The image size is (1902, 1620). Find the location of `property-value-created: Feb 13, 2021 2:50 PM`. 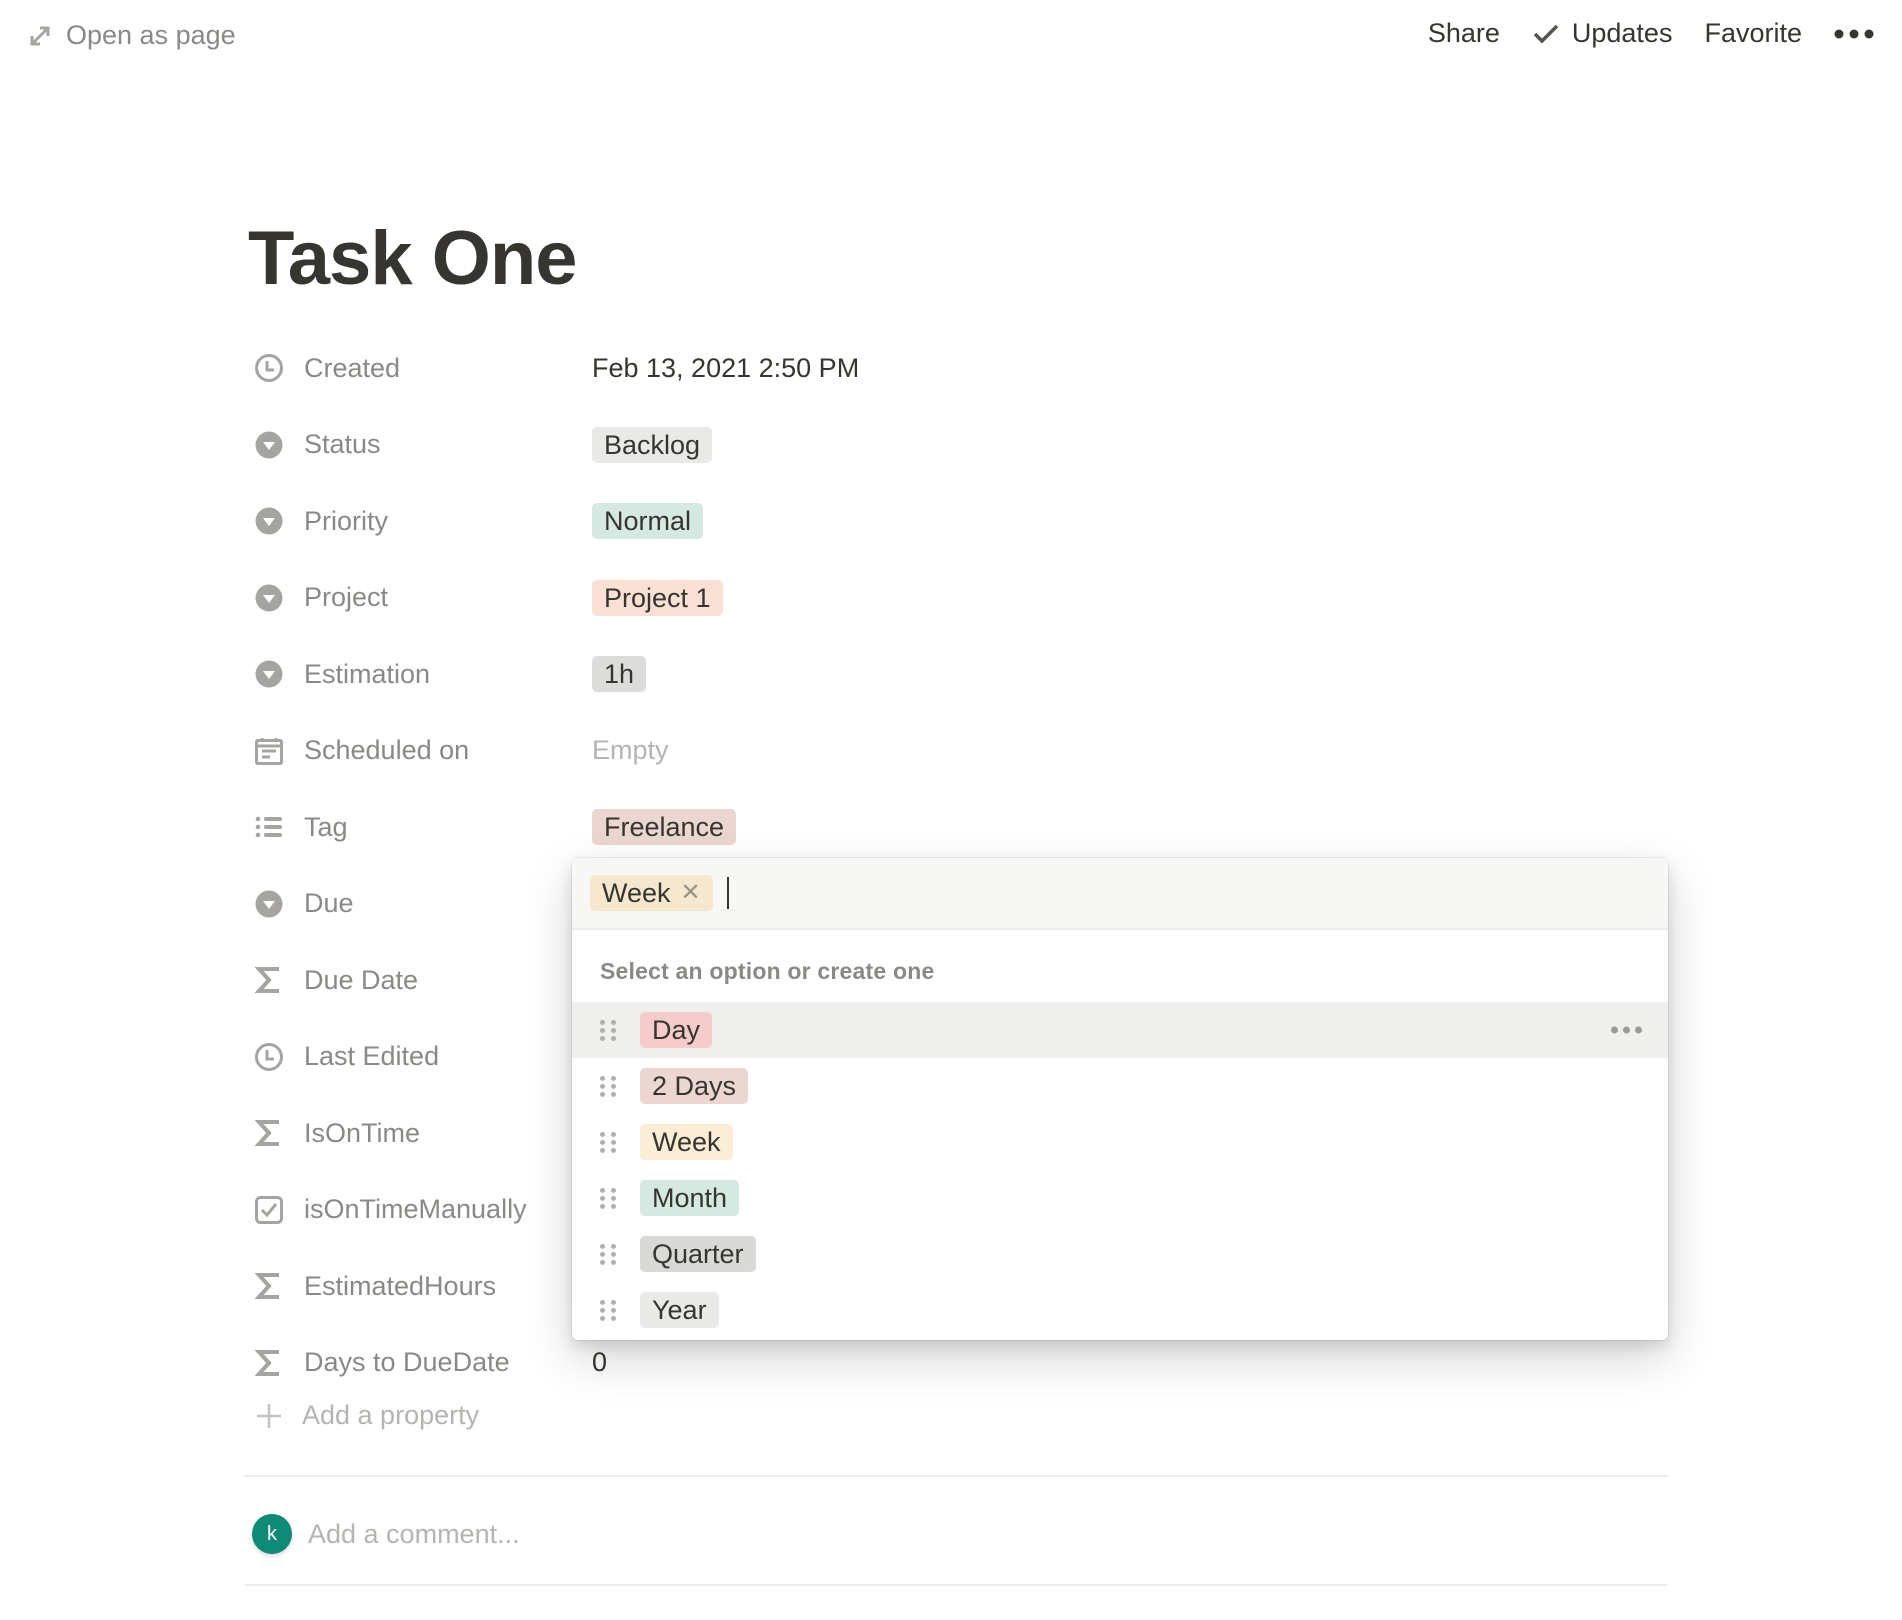

property-value-created: Feb 13, 2021 2:50 PM is located at coordinates (725, 368).